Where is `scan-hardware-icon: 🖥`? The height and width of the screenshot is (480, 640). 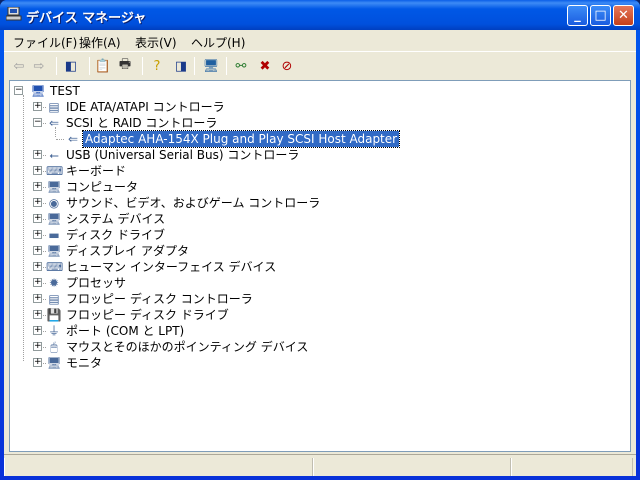 scan-hardware-icon: 🖥 is located at coordinates (211, 66).